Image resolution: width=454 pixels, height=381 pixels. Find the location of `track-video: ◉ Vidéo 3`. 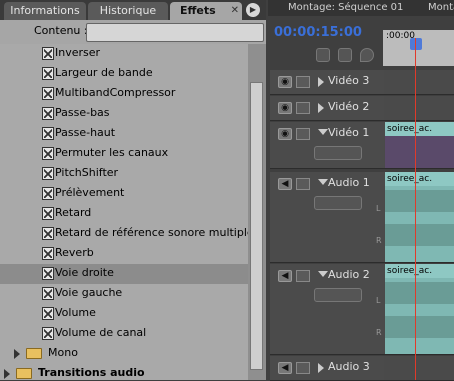

track-video: ◉ Vidéo 3 is located at coordinates (362, 82).